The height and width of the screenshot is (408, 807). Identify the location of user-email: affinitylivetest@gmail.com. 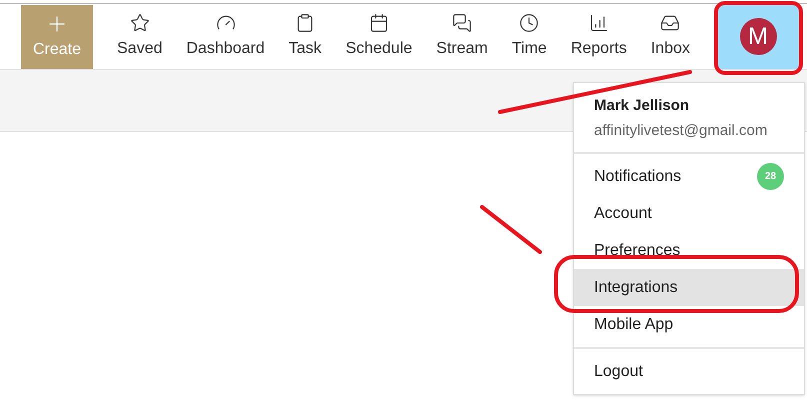
(681, 130).